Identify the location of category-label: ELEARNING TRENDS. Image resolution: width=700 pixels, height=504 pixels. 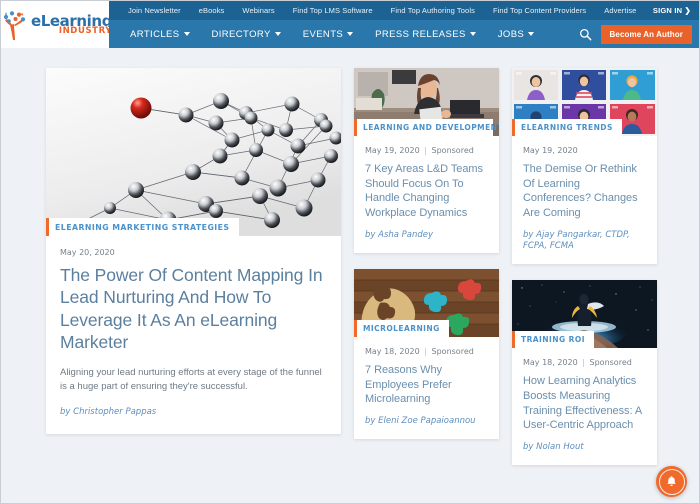
(567, 127).